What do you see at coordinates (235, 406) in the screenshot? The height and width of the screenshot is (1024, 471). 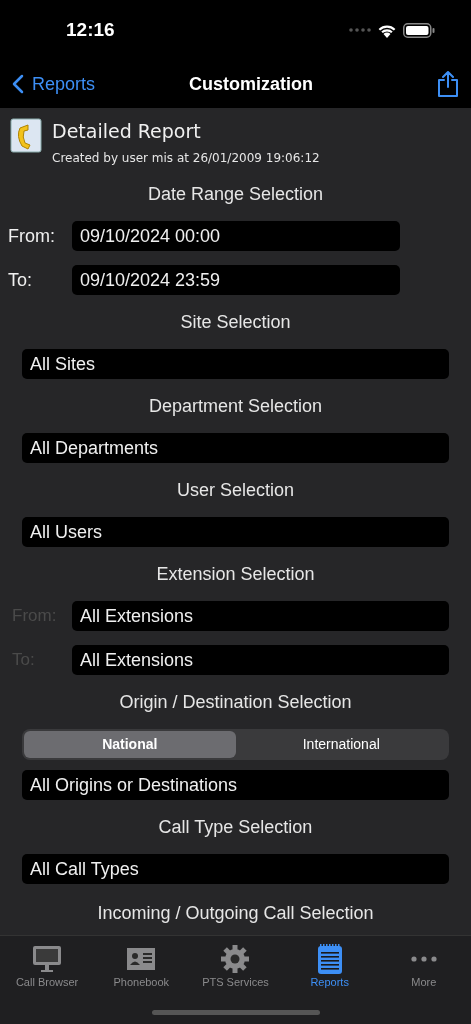 I see `section-heading: Department Selection` at bounding box center [235, 406].